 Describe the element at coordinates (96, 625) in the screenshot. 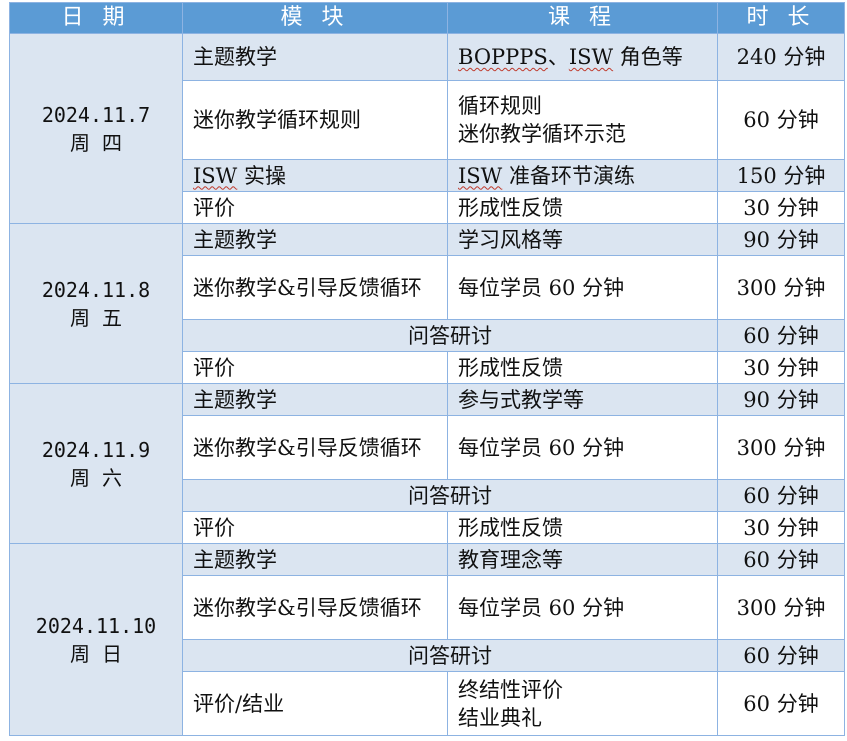

I see `date-label: 2024.11.10` at that location.